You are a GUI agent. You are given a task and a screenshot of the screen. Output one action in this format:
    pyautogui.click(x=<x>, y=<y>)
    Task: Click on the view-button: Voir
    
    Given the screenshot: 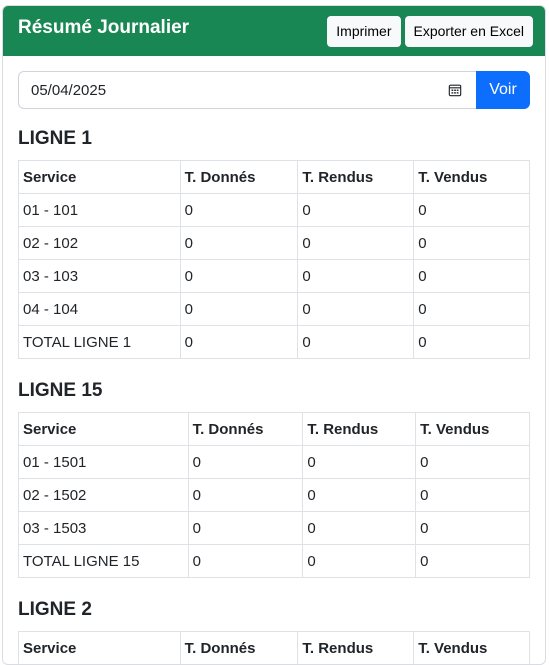 What is the action you would take?
    pyautogui.click(x=503, y=90)
    